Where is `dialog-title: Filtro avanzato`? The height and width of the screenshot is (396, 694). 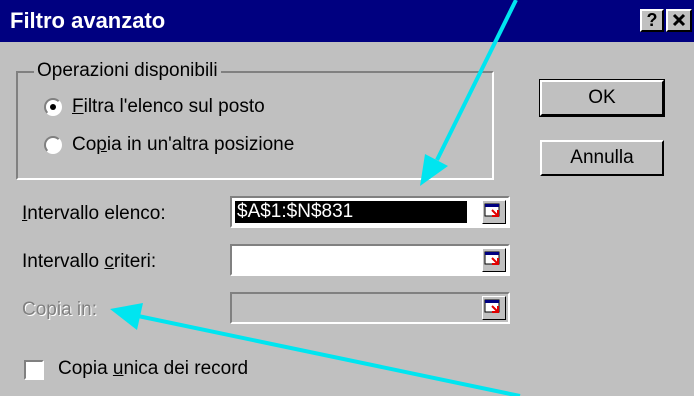 dialog-title: Filtro avanzato is located at coordinates (88, 20).